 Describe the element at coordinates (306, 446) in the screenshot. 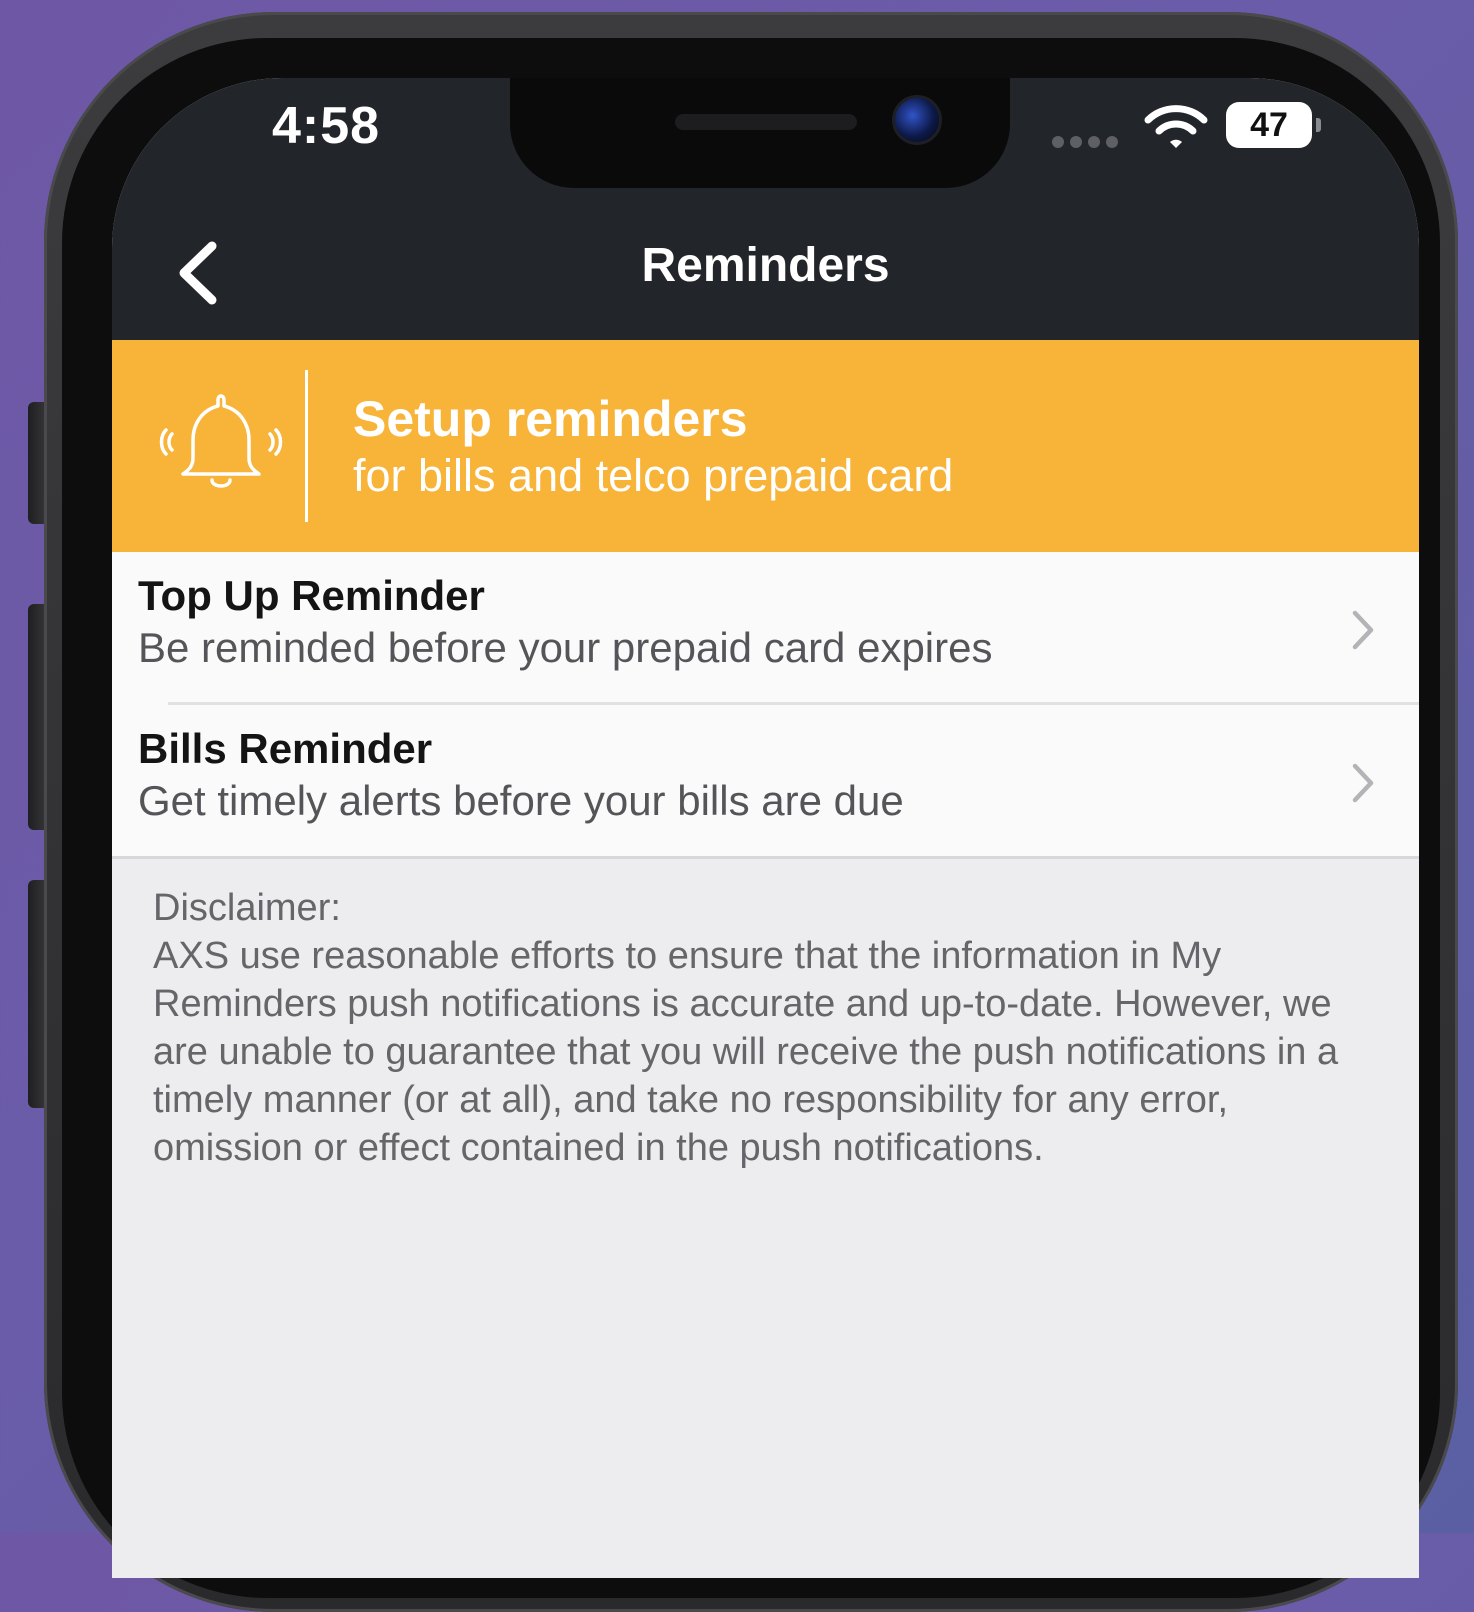

I see `banner-divider` at that location.